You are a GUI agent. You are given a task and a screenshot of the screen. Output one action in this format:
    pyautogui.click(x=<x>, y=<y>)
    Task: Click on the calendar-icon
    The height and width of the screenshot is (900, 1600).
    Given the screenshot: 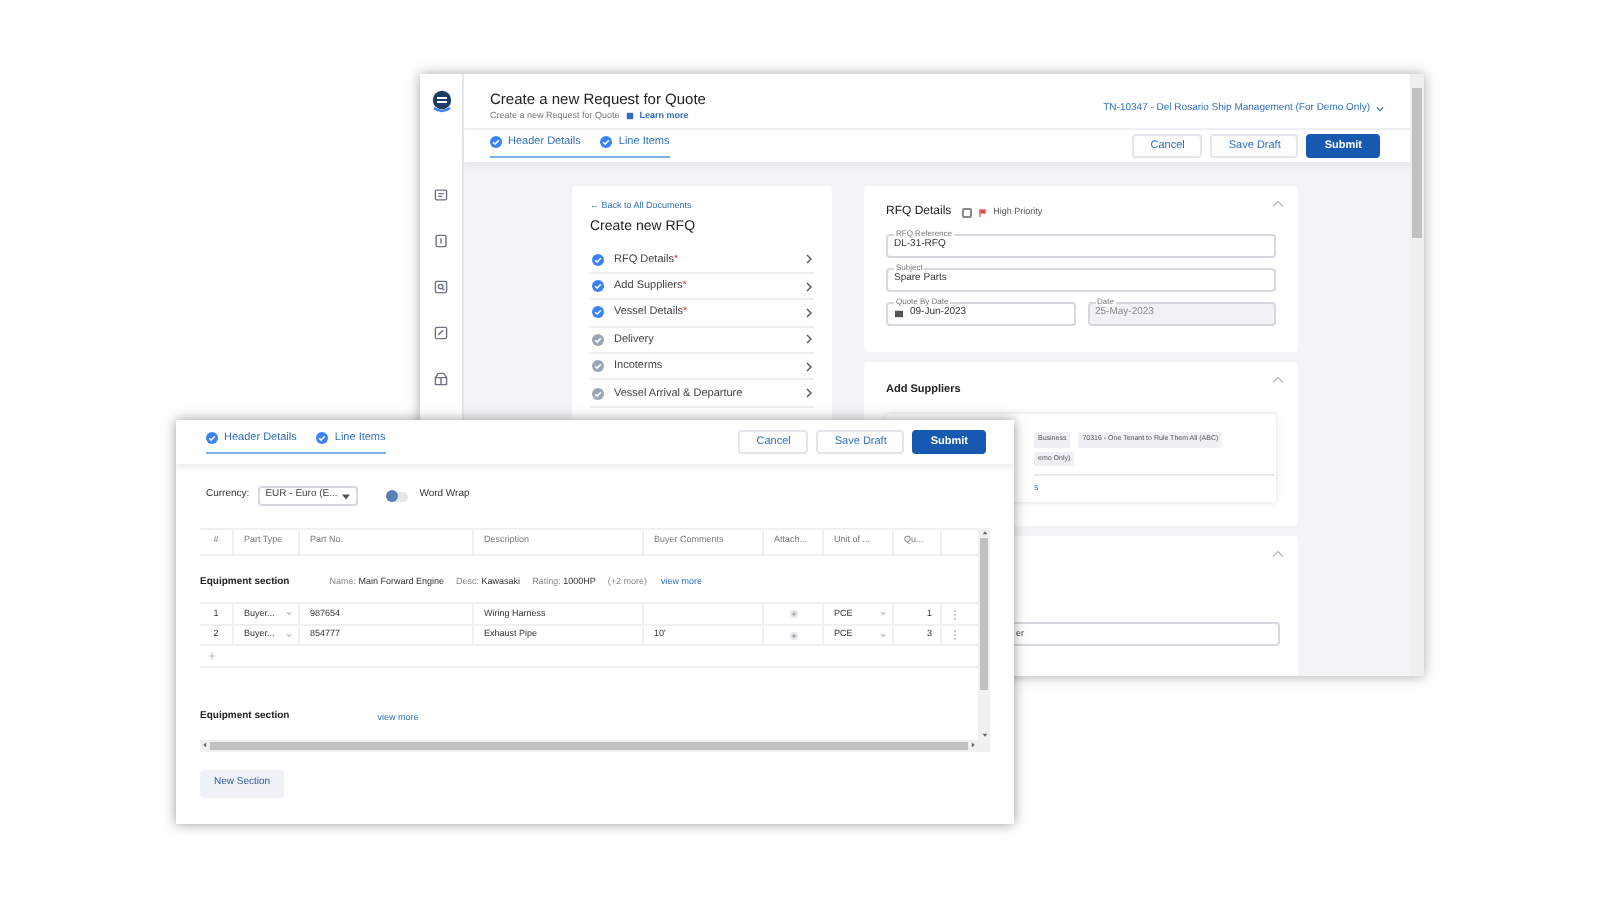 What is the action you would take?
    pyautogui.click(x=899, y=314)
    